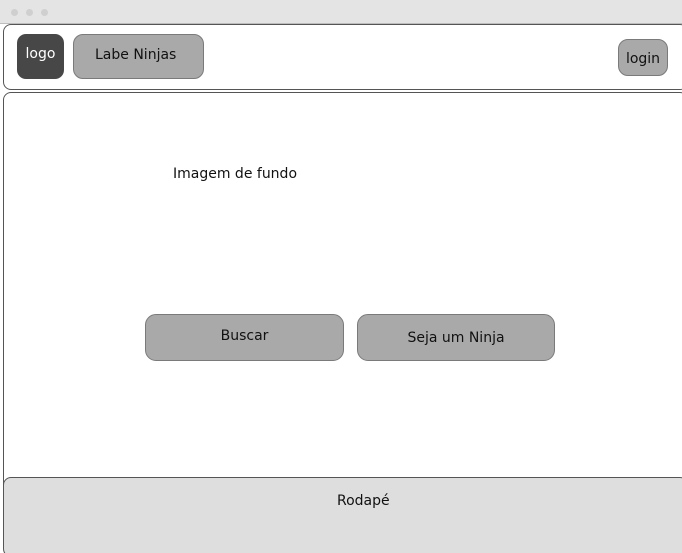  What do you see at coordinates (29, 12) in the screenshot?
I see `window-minimize-dot` at bounding box center [29, 12].